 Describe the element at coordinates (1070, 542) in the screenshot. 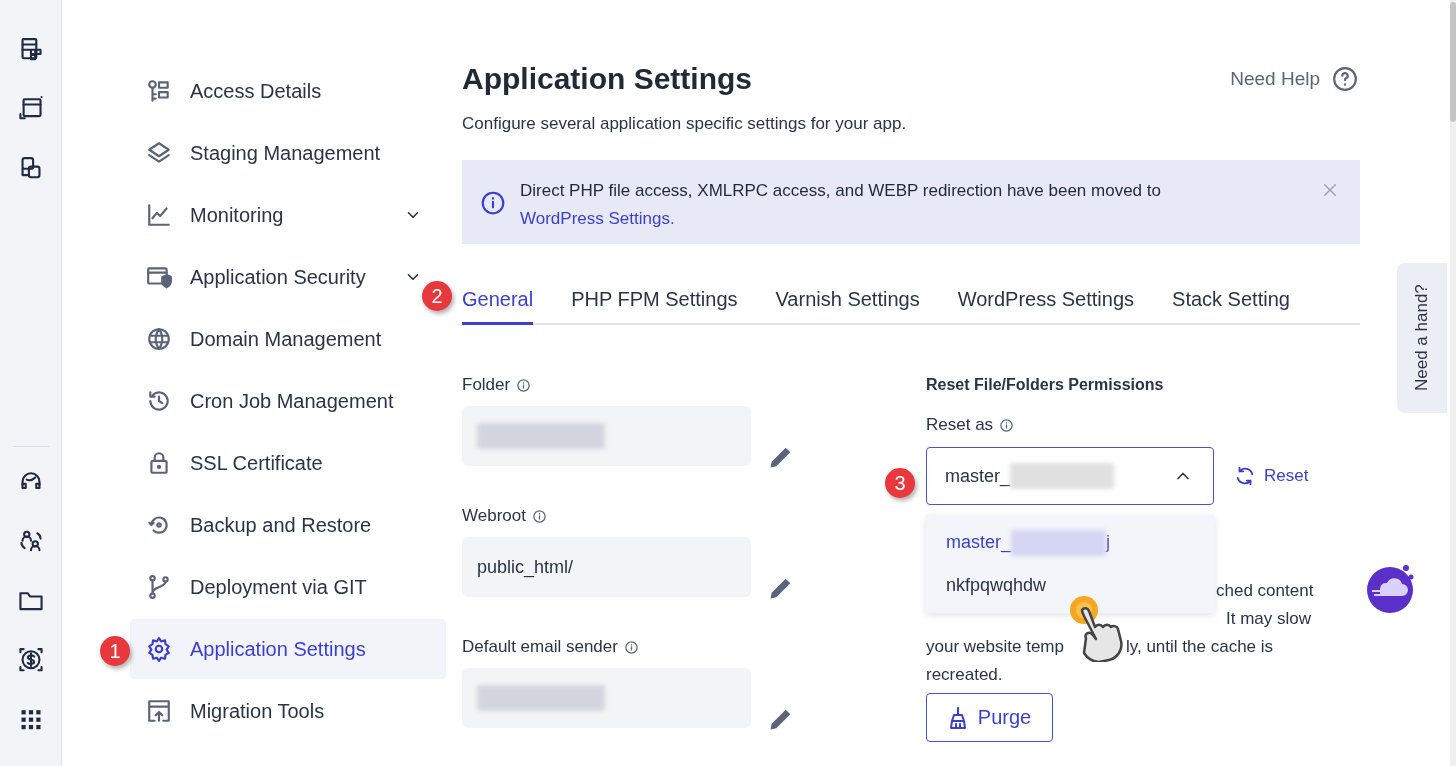

I see `dropdown-option: master_ j` at that location.